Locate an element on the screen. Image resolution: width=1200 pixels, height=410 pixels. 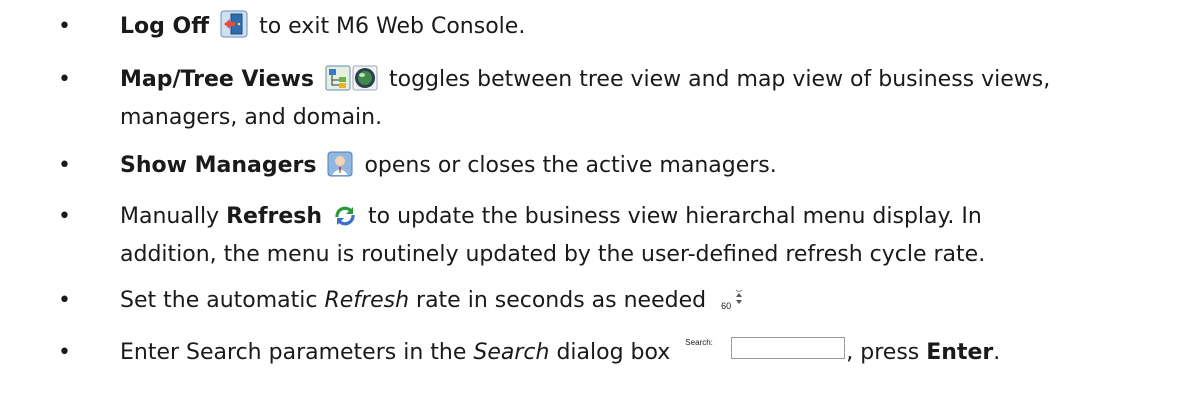
list-item-log-off: Log Off to exit M6 Web Console. is located at coordinates (614, 29).